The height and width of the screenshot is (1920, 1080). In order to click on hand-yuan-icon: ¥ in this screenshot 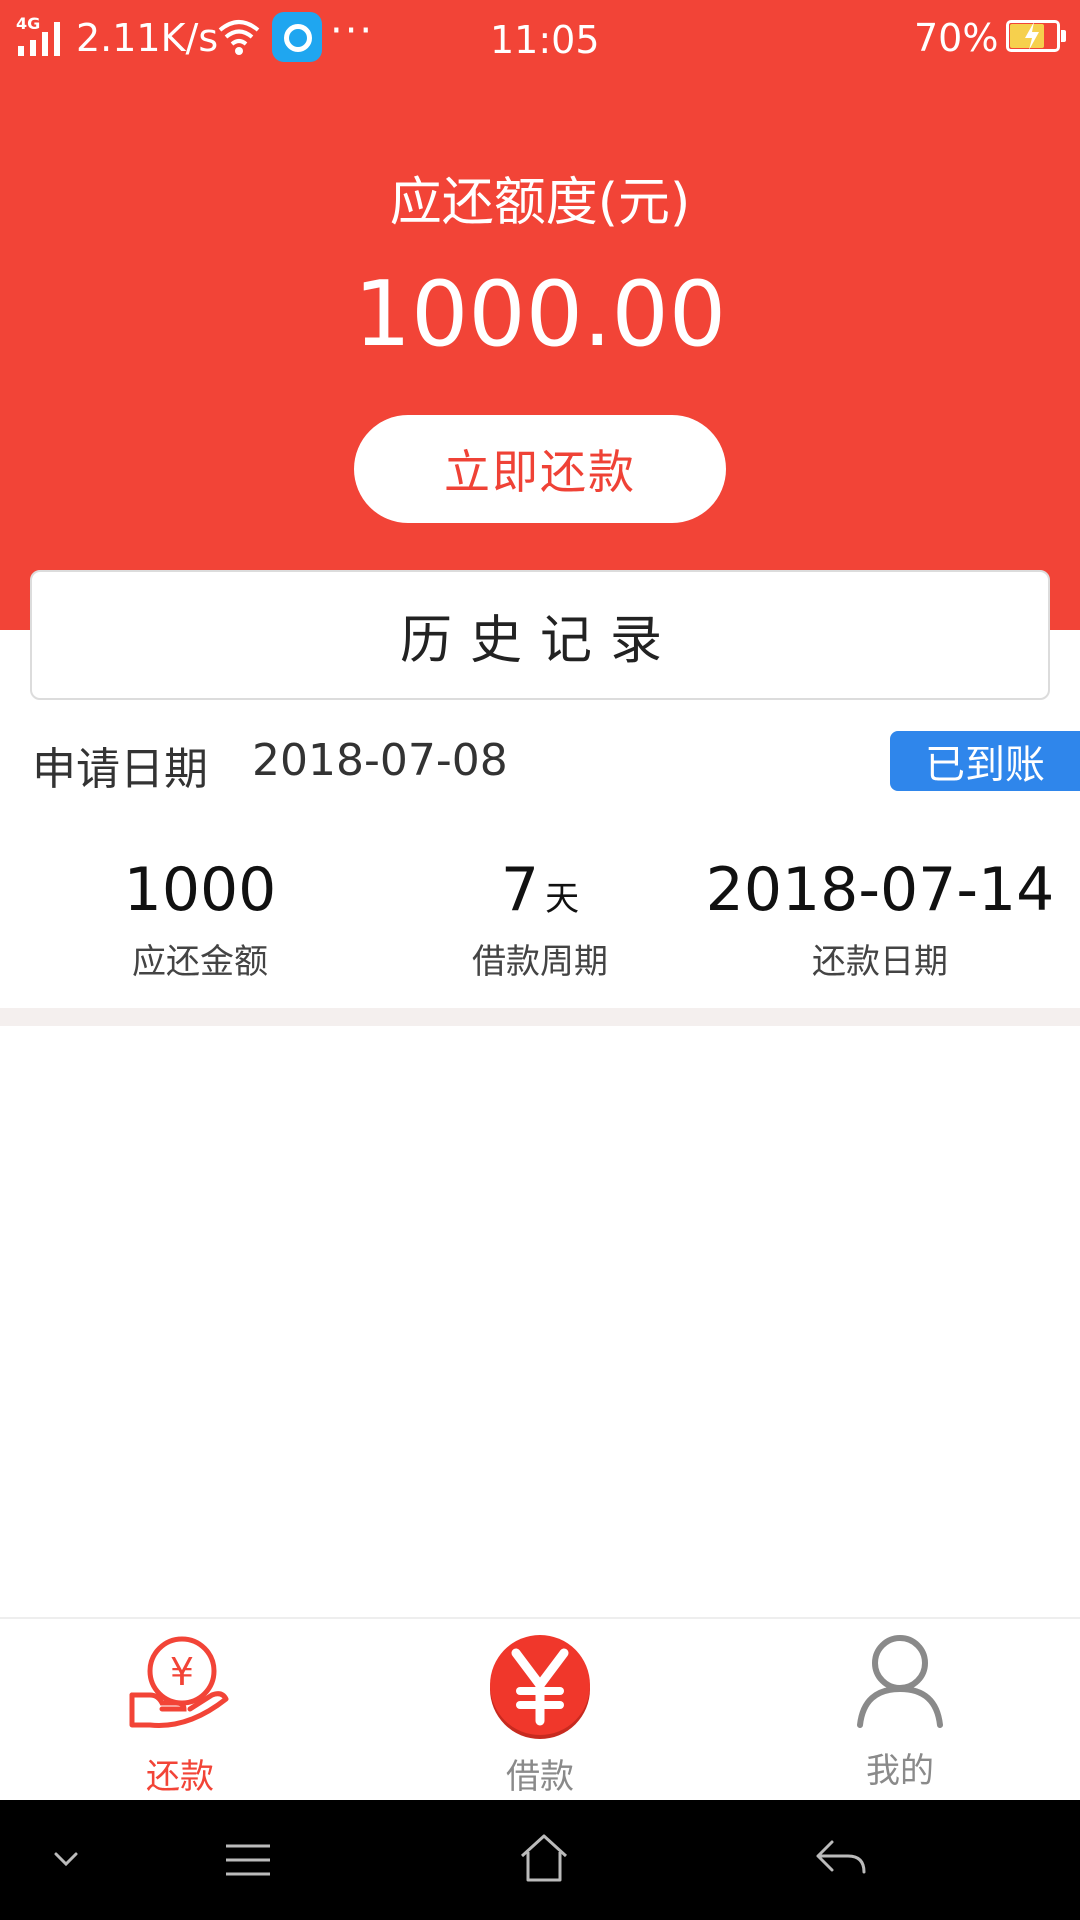, I will do `click(179, 1682)`.